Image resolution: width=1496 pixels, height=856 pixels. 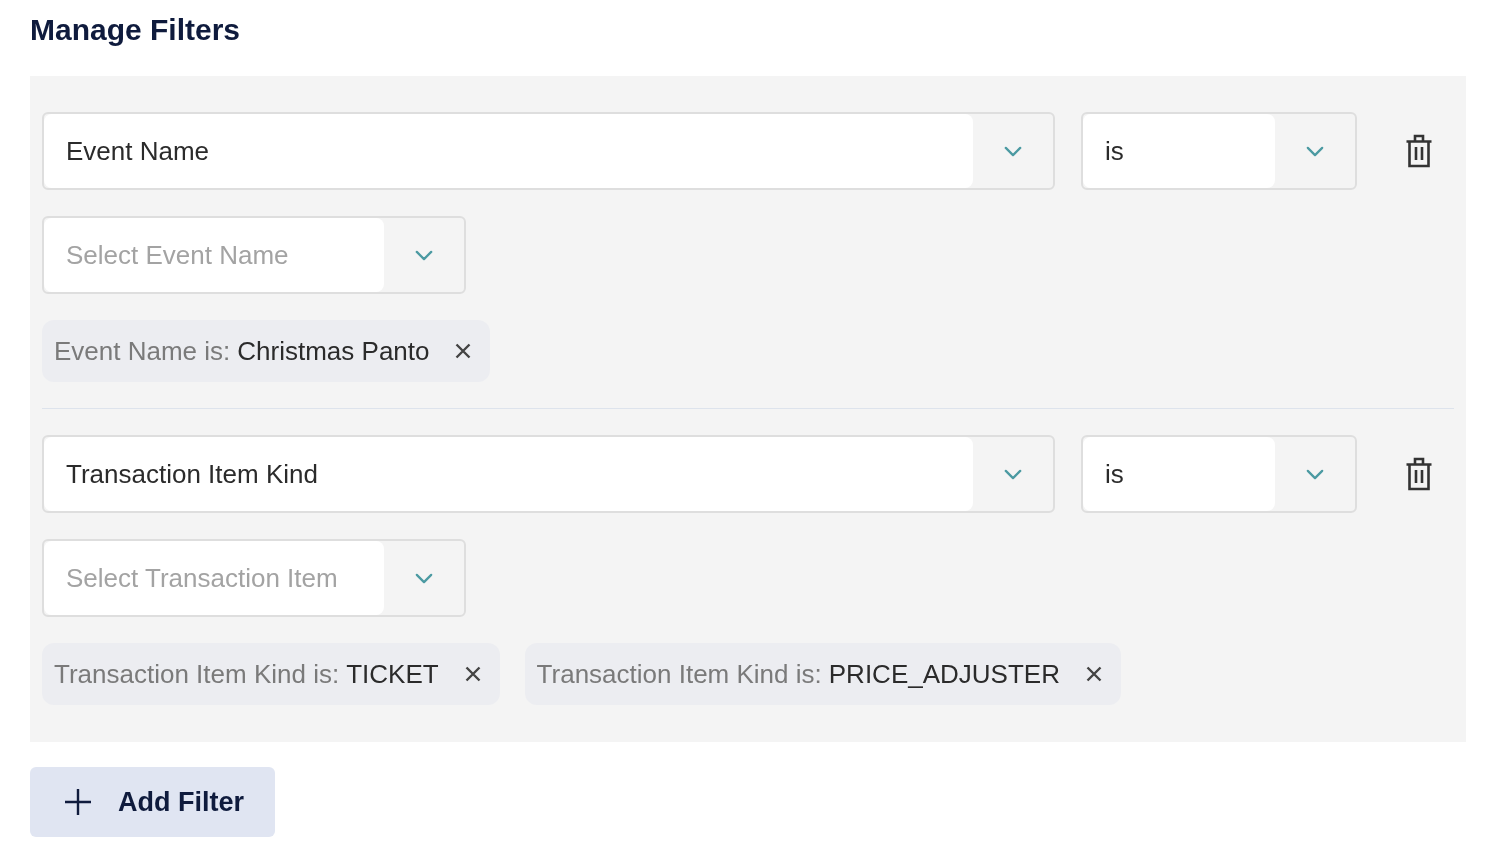 What do you see at coordinates (333, 351) in the screenshot?
I see `chip-value: Christmas Panto` at bounding box center [333, 351].